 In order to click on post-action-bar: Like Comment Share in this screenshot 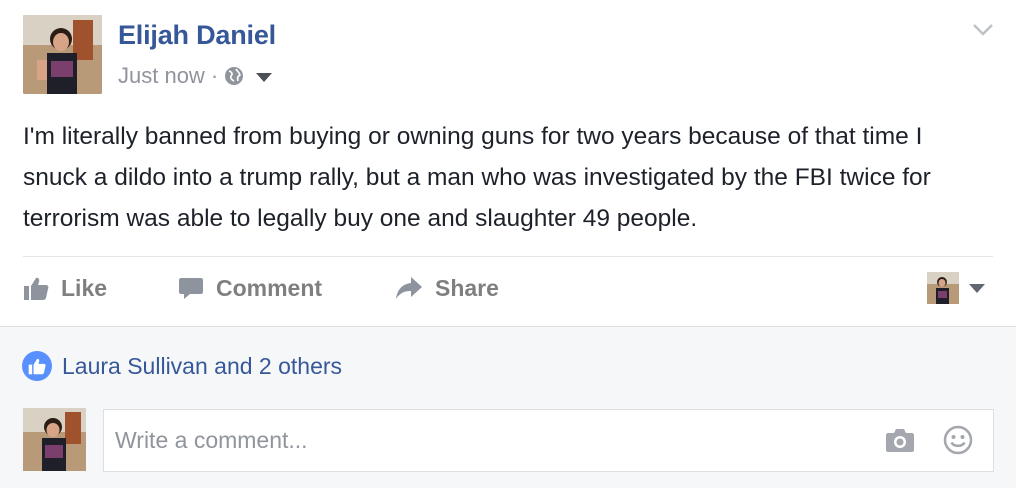, I will do `click(508, 288)`.